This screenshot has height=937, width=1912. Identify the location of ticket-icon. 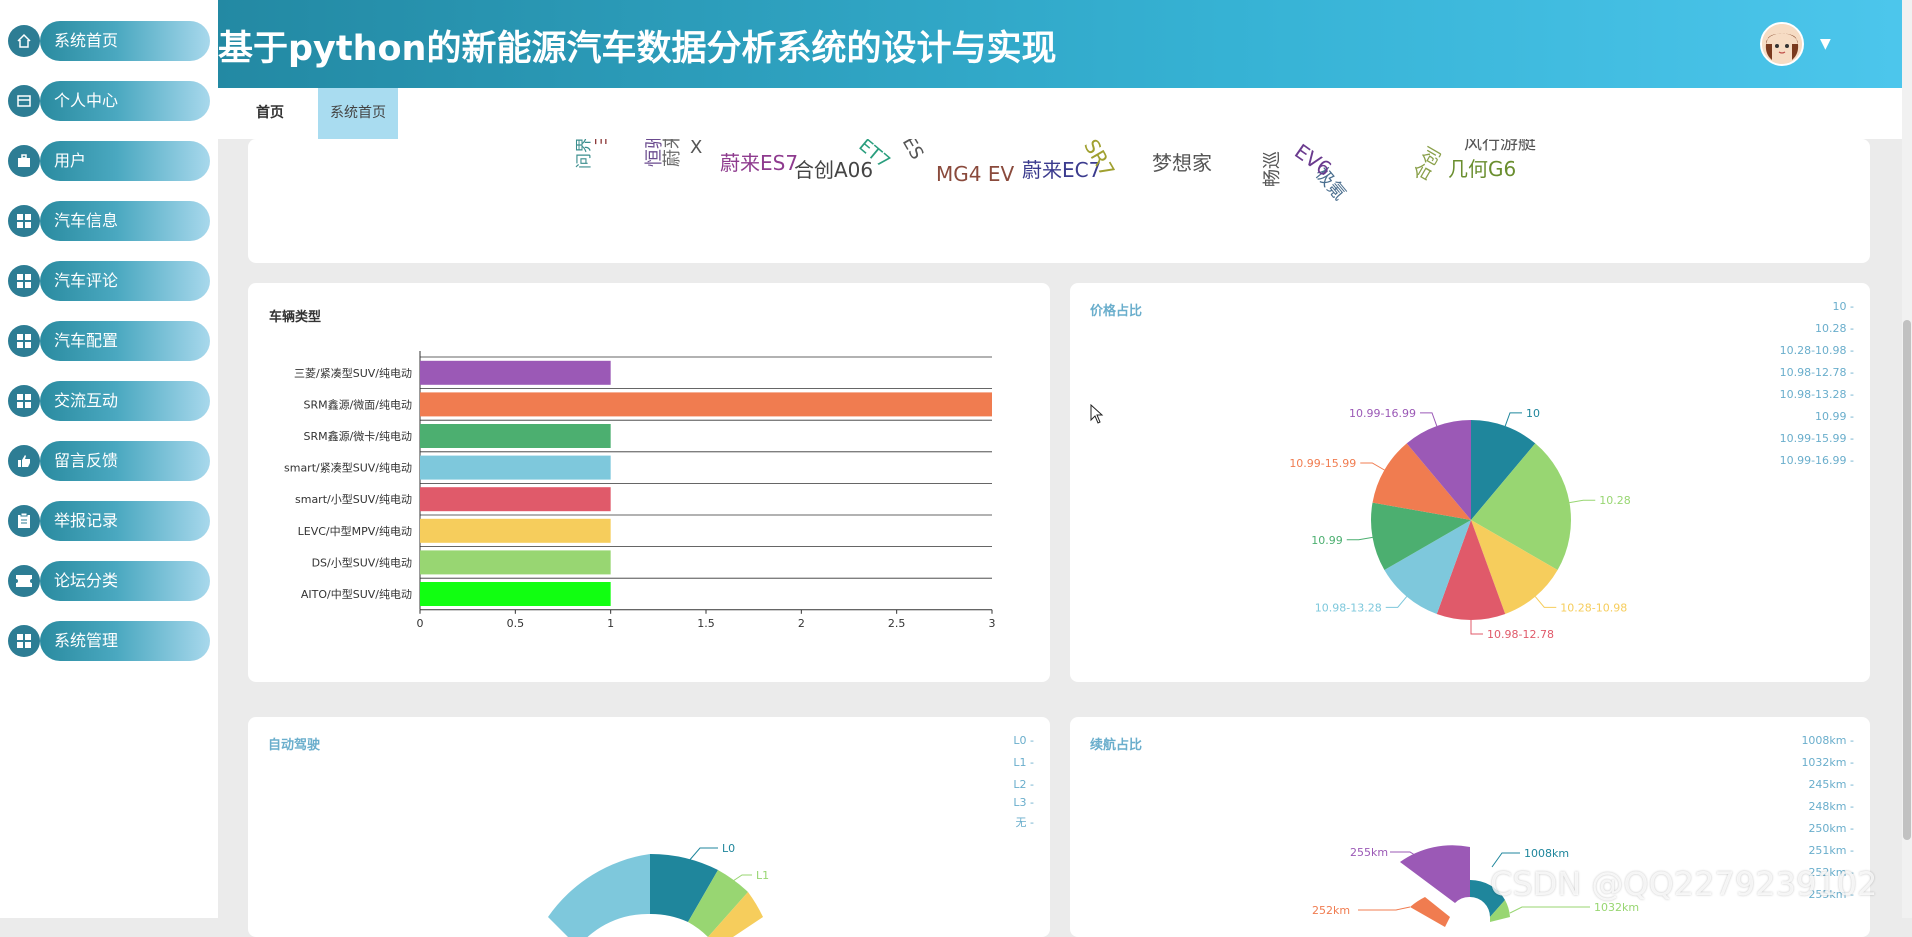
(24, 581).